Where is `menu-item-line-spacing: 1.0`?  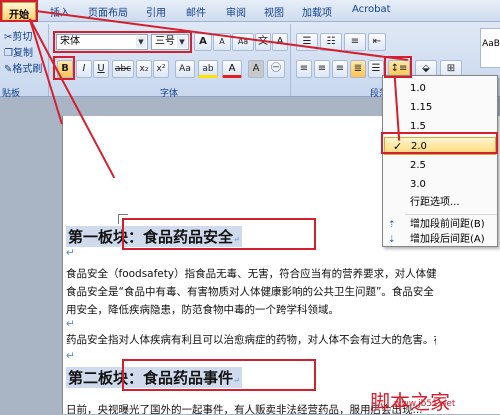
menu-item-line-spacing: 1.0 is located at coordinates (440, 89).